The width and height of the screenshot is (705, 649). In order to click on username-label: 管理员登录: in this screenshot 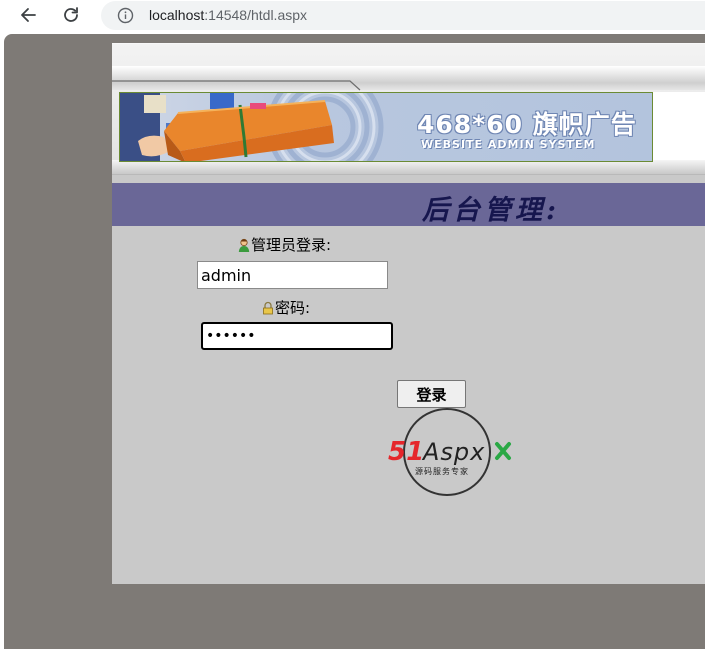, I will do `click(284, 244)`.